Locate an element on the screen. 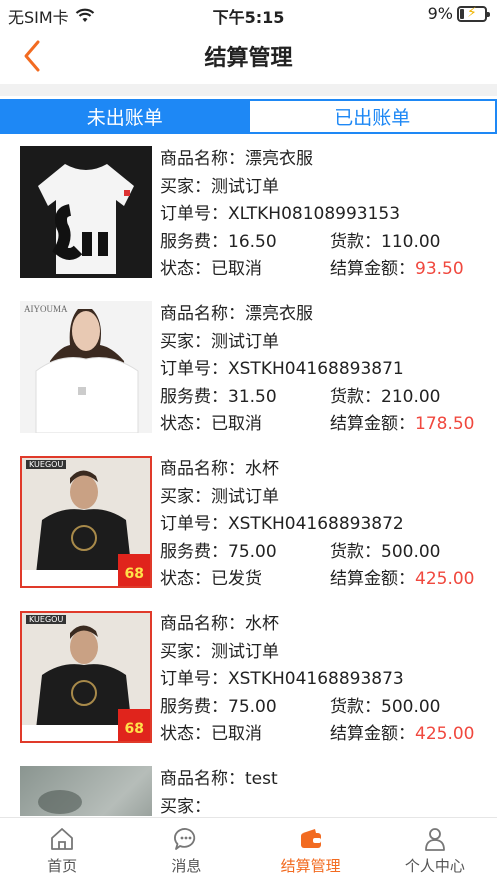 The image size is (497, 883). product-name: test is located at coordinates (261, 779).